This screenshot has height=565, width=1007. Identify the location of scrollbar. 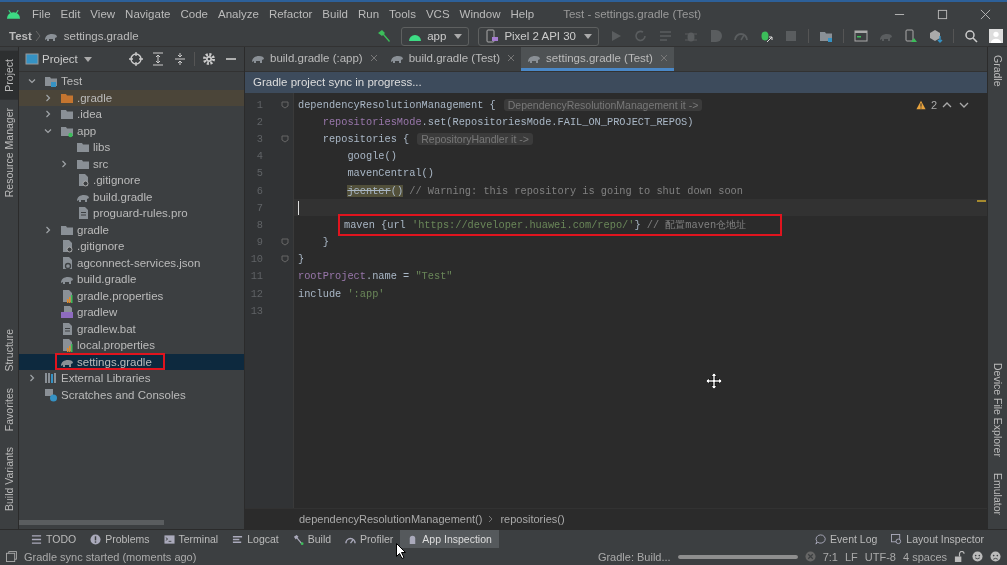
(91, 522).